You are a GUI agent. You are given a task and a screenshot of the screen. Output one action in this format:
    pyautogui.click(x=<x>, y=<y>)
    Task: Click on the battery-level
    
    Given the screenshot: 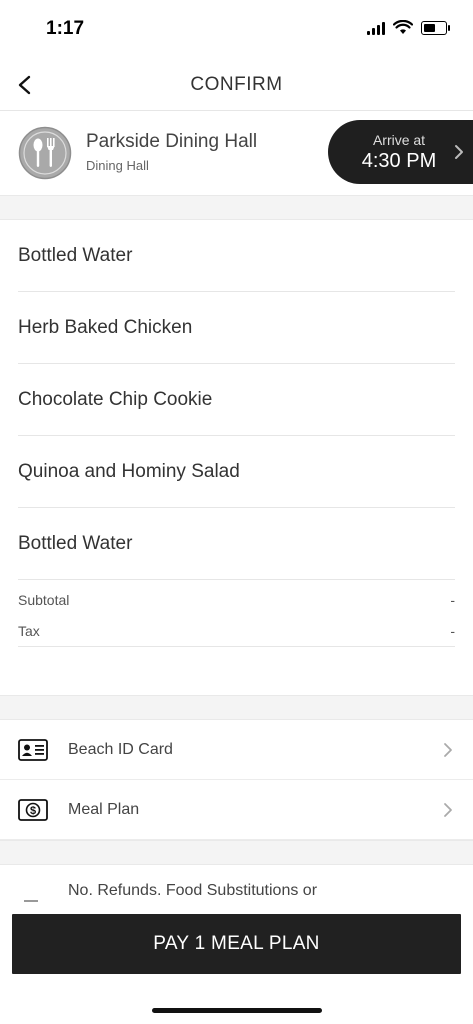 What is the action you would take?
    pyautogui.click(x=429, y=27)
    